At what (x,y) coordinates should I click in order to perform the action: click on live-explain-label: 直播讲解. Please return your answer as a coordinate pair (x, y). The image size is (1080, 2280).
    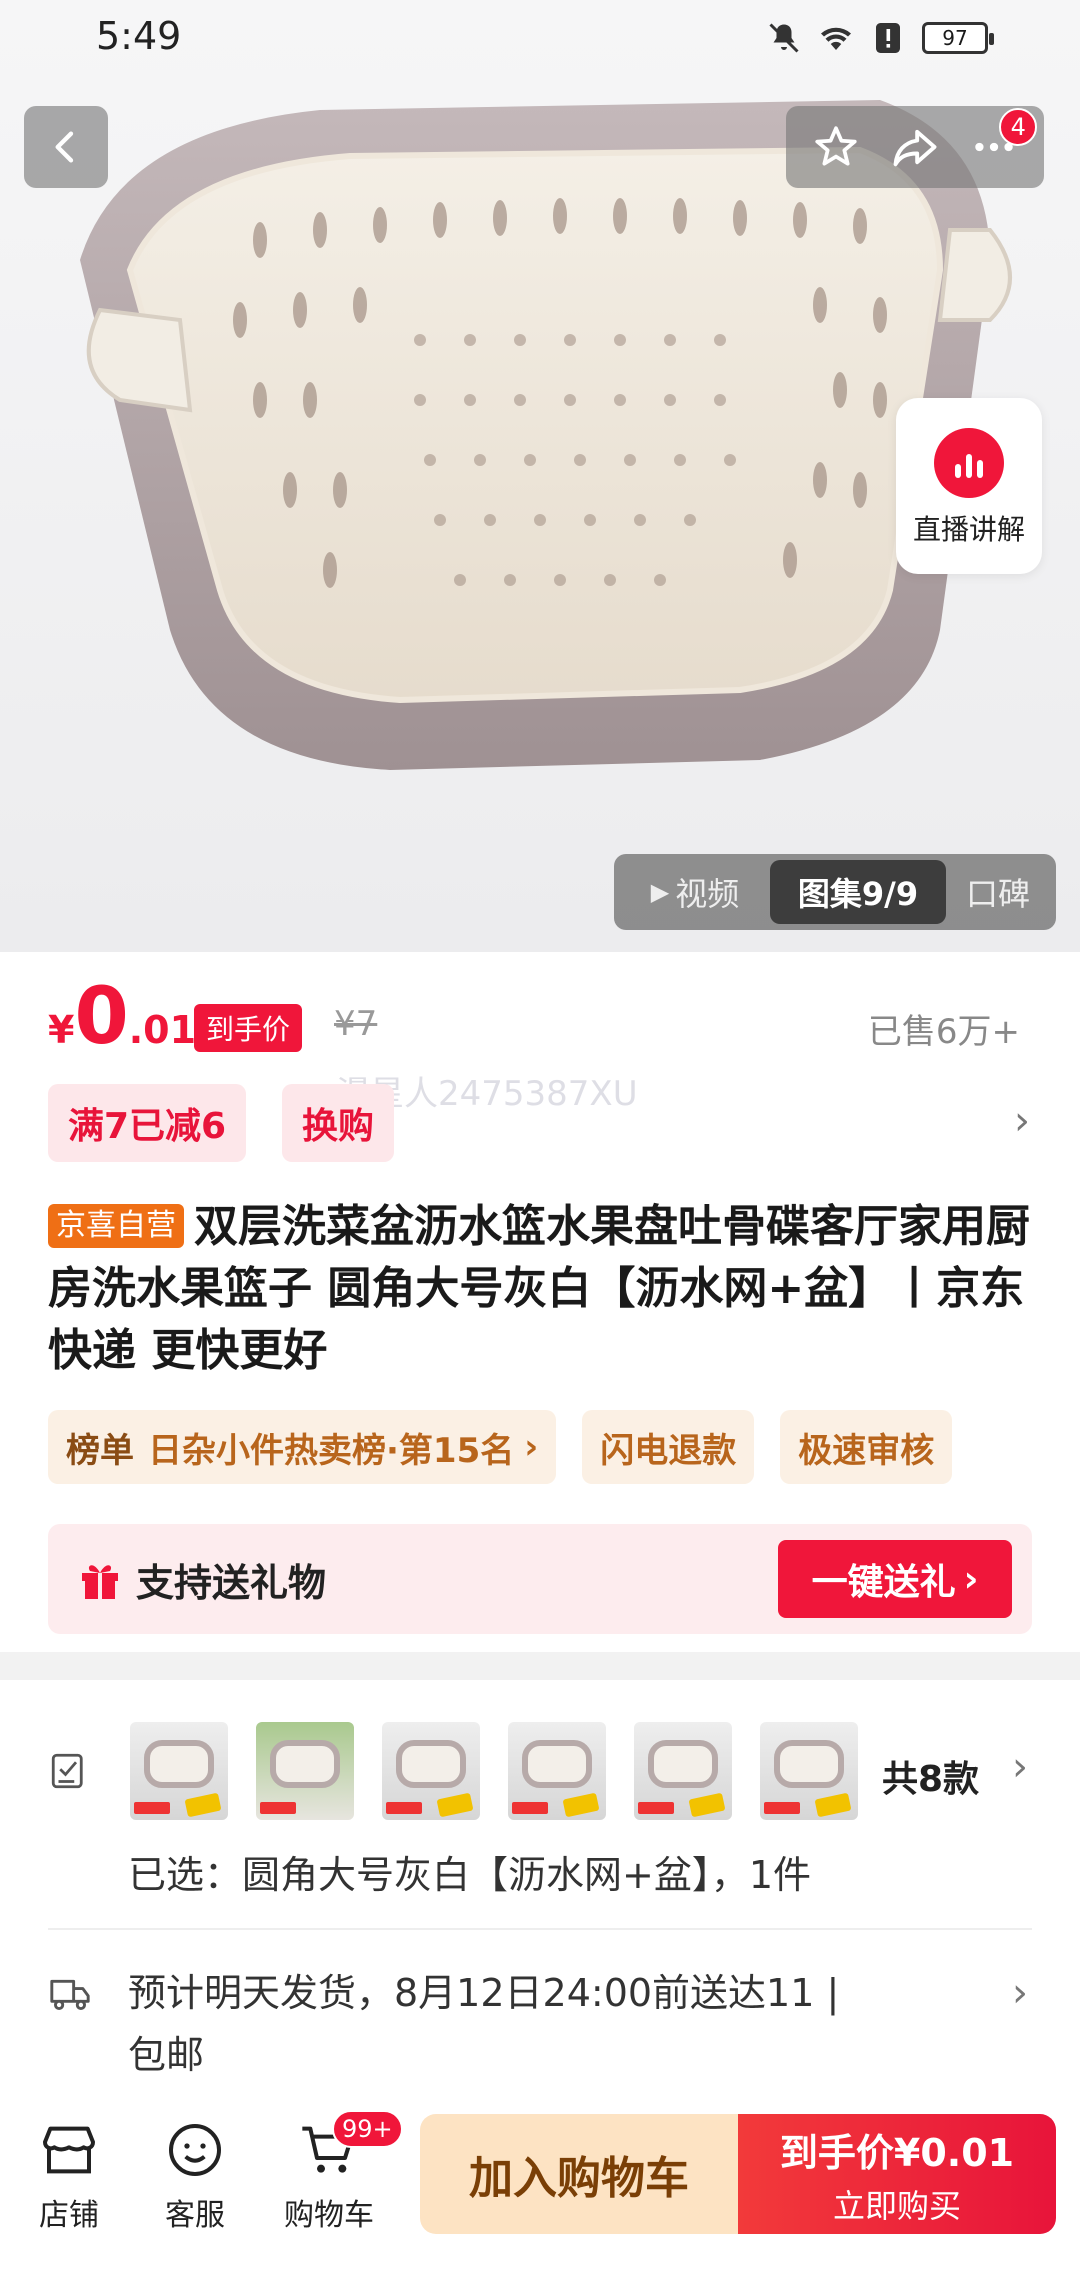
    Looking at the image, I should click on (968, 529).